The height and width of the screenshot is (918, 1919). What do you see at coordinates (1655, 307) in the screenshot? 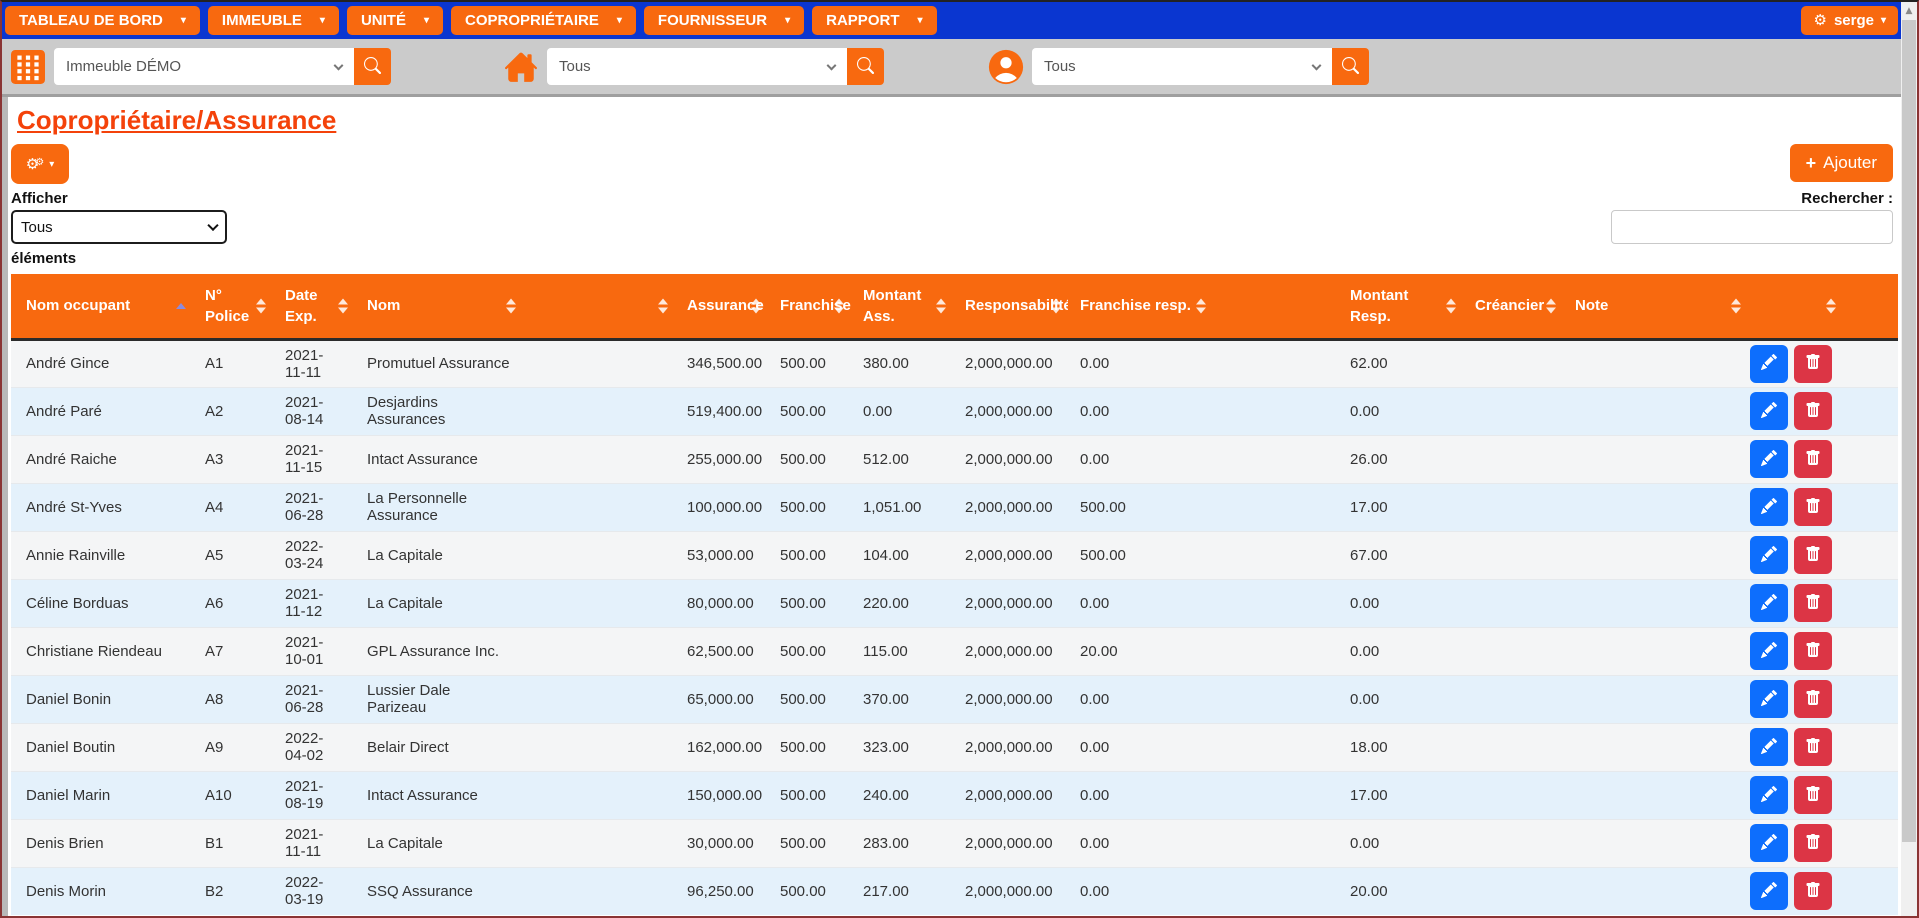
I see `col-note: Note` at bounding box center [1655, 307].